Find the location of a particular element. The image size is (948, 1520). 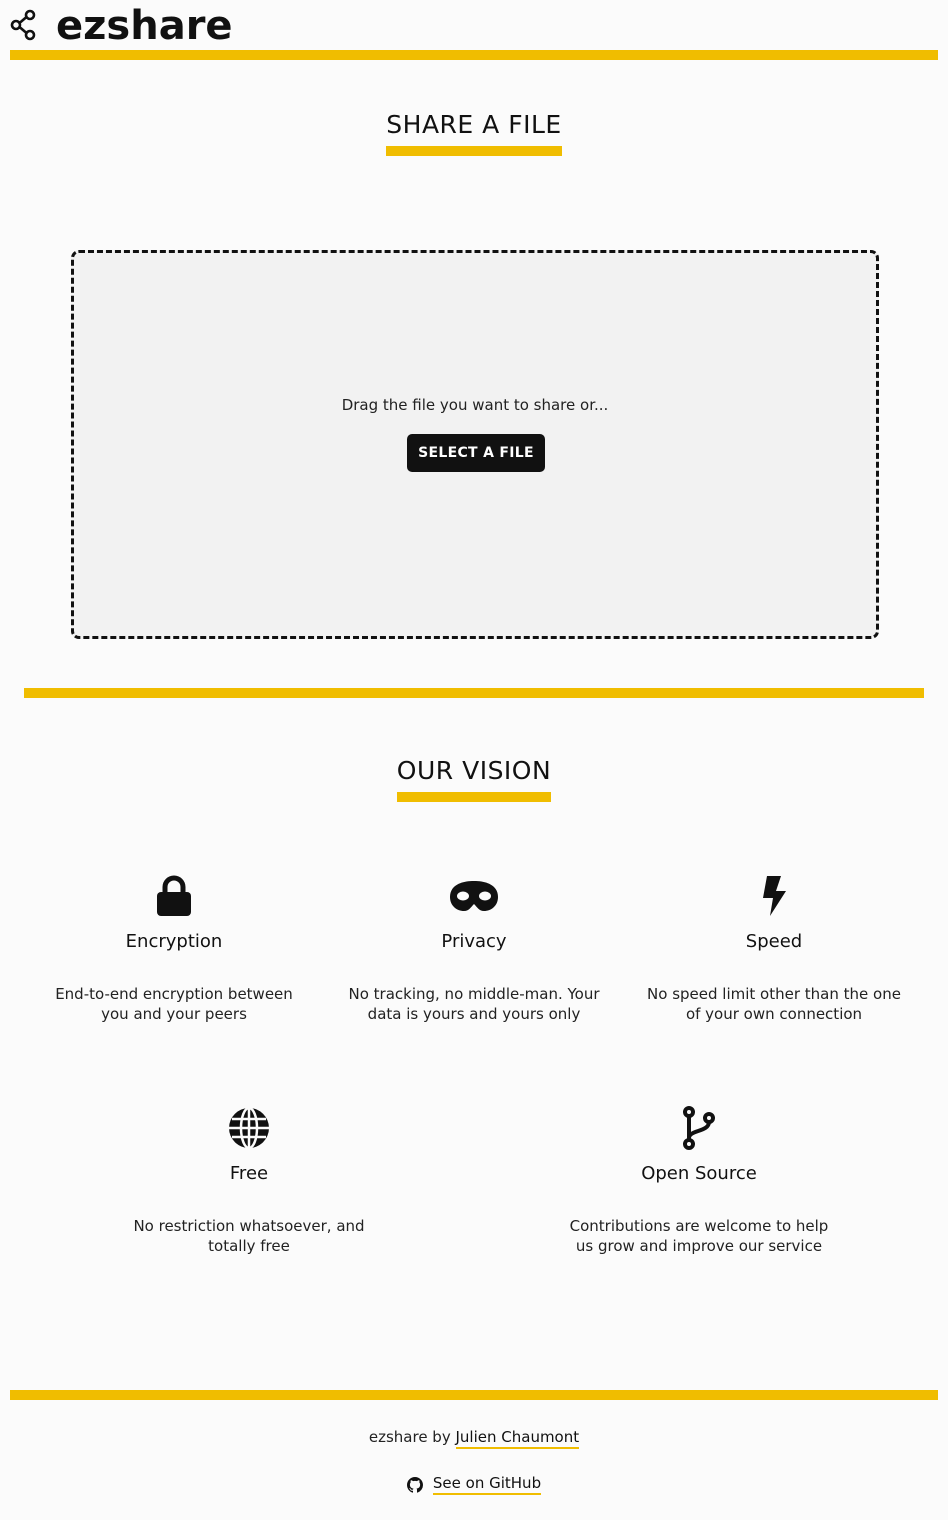

github-icon is located at coordinates (414, 1484).